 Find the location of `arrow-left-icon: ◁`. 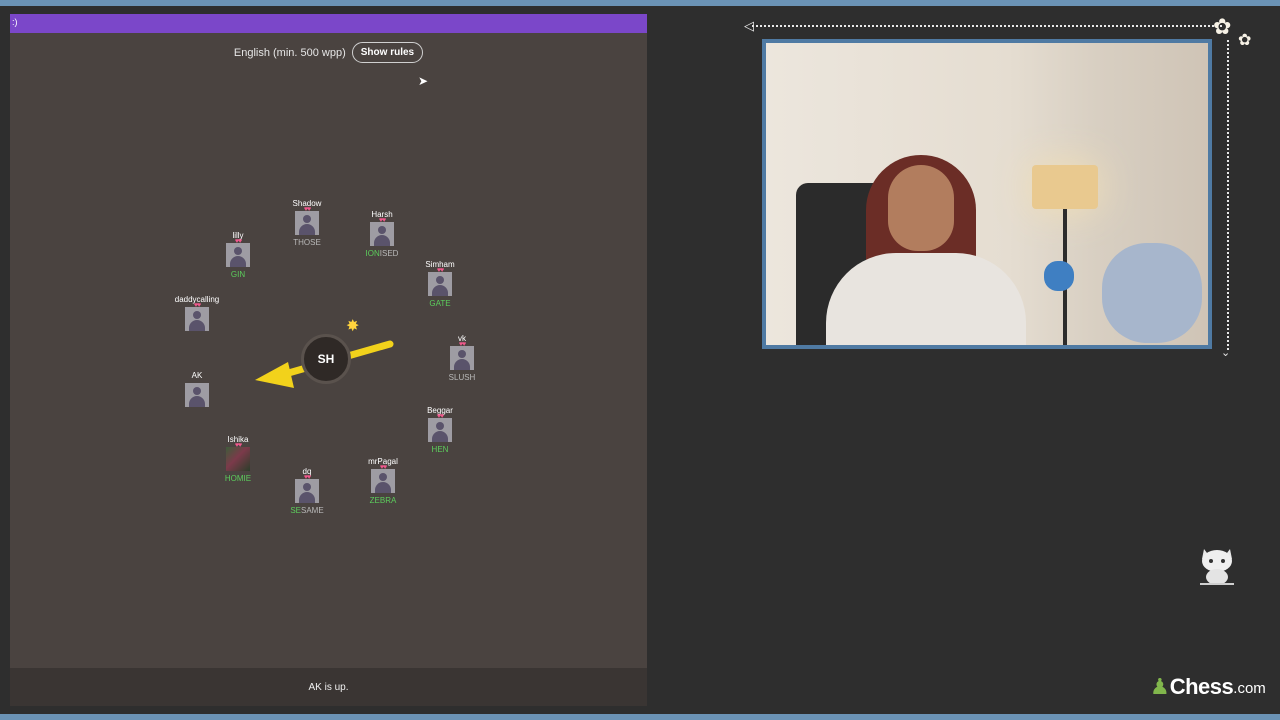

arrow-left-icon: ◁ is located at coordinates (749, 25).